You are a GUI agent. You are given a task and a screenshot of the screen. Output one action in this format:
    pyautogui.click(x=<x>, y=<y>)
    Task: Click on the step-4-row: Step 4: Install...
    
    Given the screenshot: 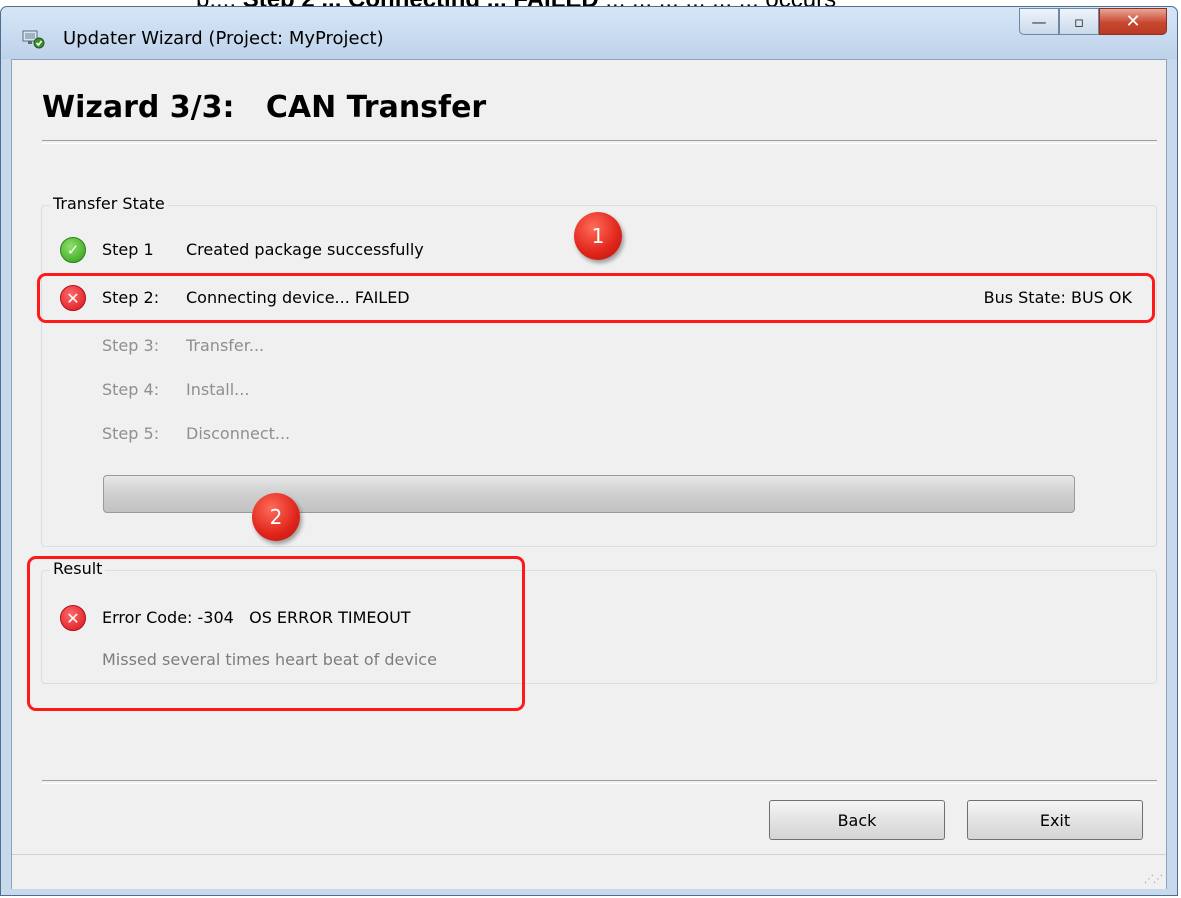 What is the action you would take?
    pyautogui.click(x=175, y=389)
    